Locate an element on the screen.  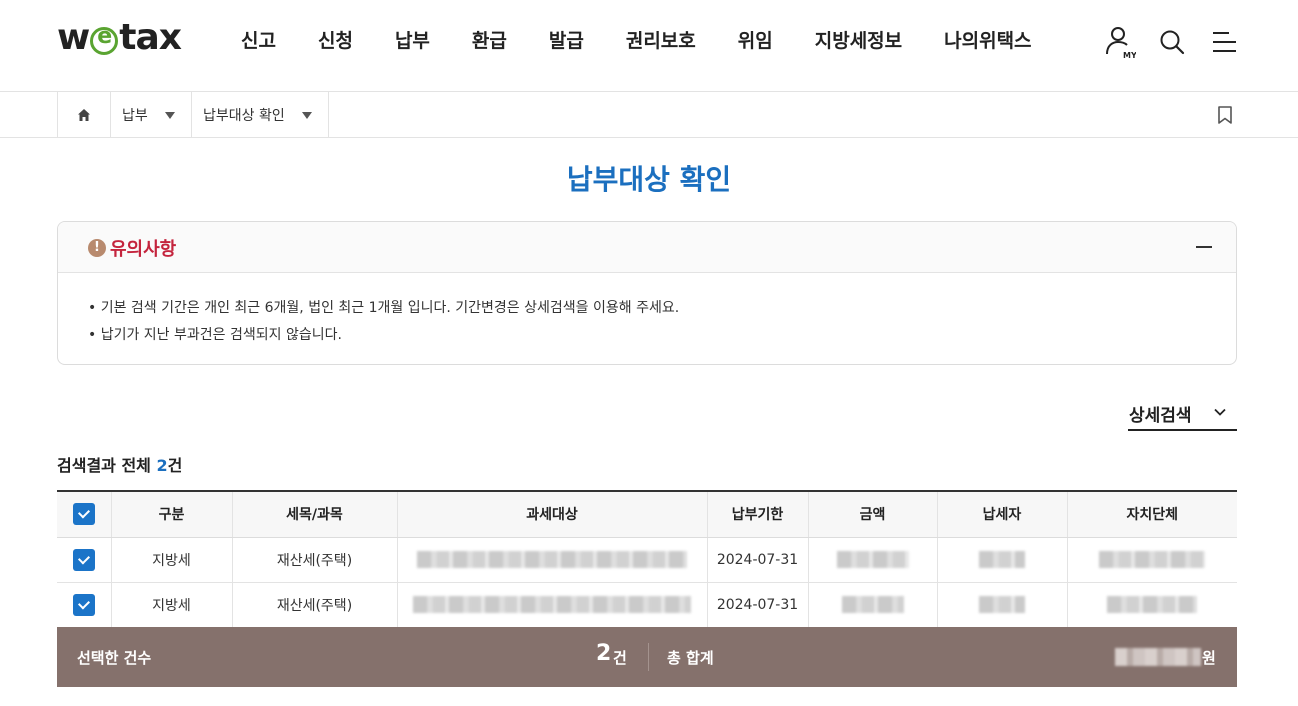
gnb-item-payment: 납부 is located at coordinates (412, 41).